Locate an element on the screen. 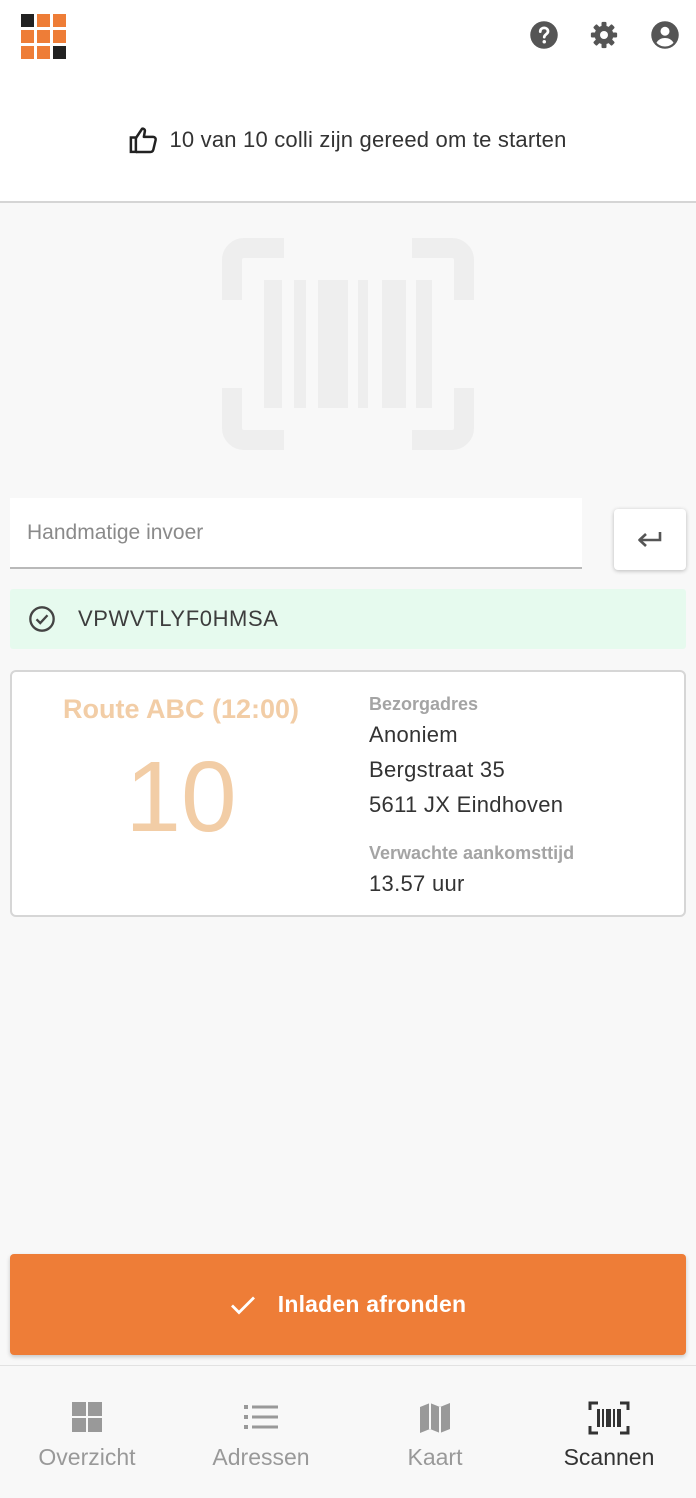  eta-value: 13.57 uur is located at coordinates (417, 883).